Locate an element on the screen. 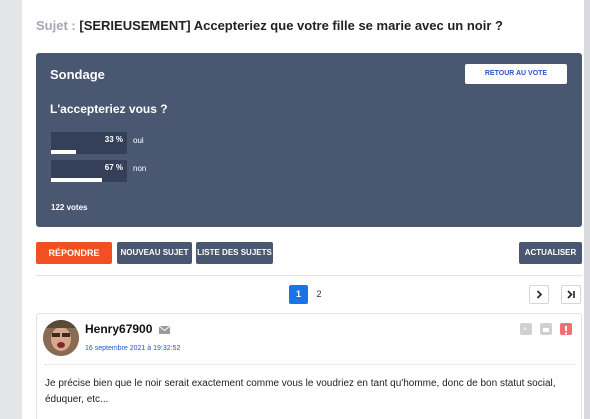 The width and height of the screenshot is (590, 419). poll-option-label: non is located at coordinates (140, 168).